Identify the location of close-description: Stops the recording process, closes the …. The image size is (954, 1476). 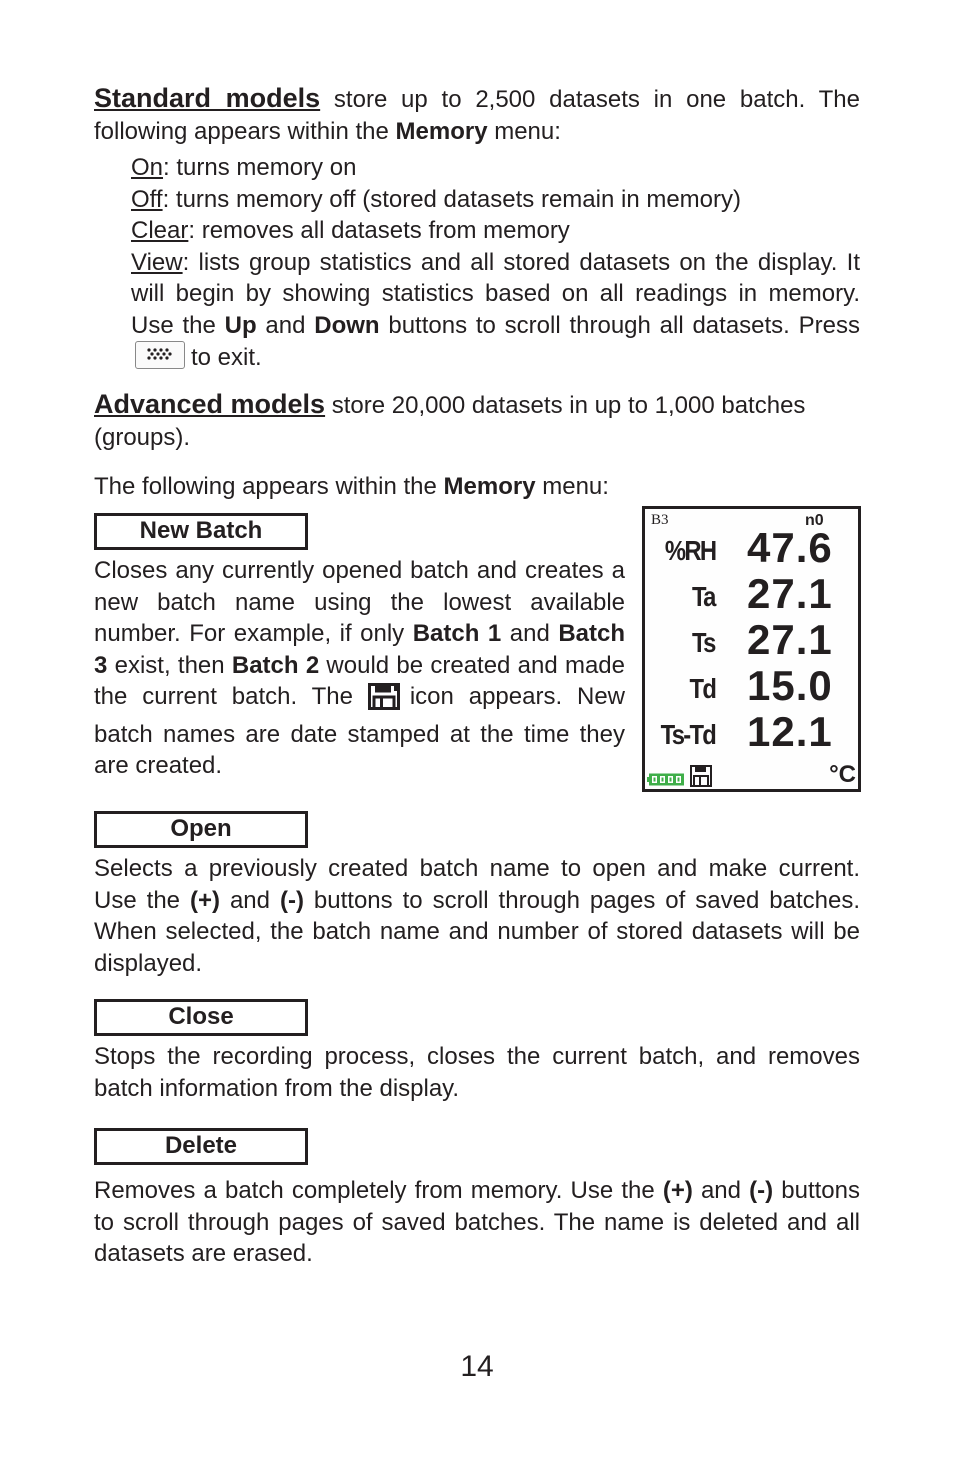
(477, 1072).